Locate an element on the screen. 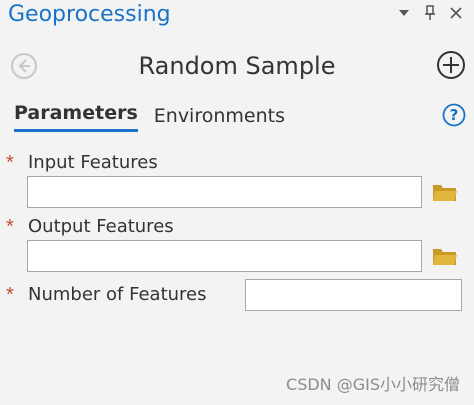 Image resolution: width=474 pixels, height=405 pixels. param-output-features-label-row: * Output Features is located at coordinates (90, 226).